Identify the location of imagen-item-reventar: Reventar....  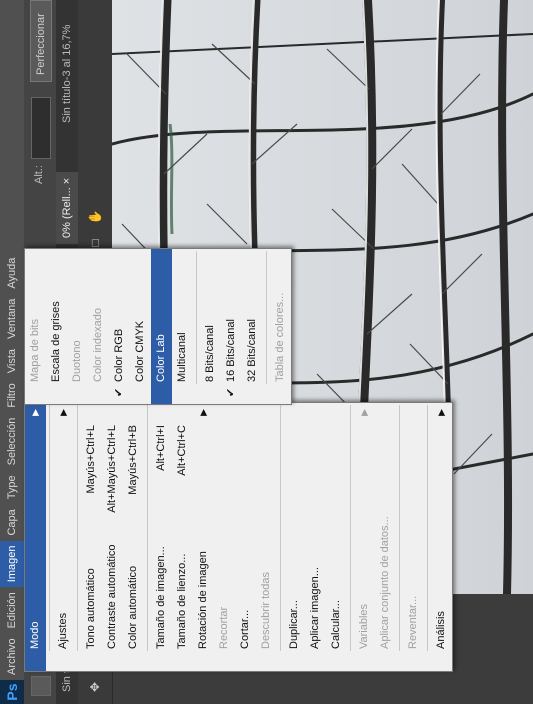
(413, 537).